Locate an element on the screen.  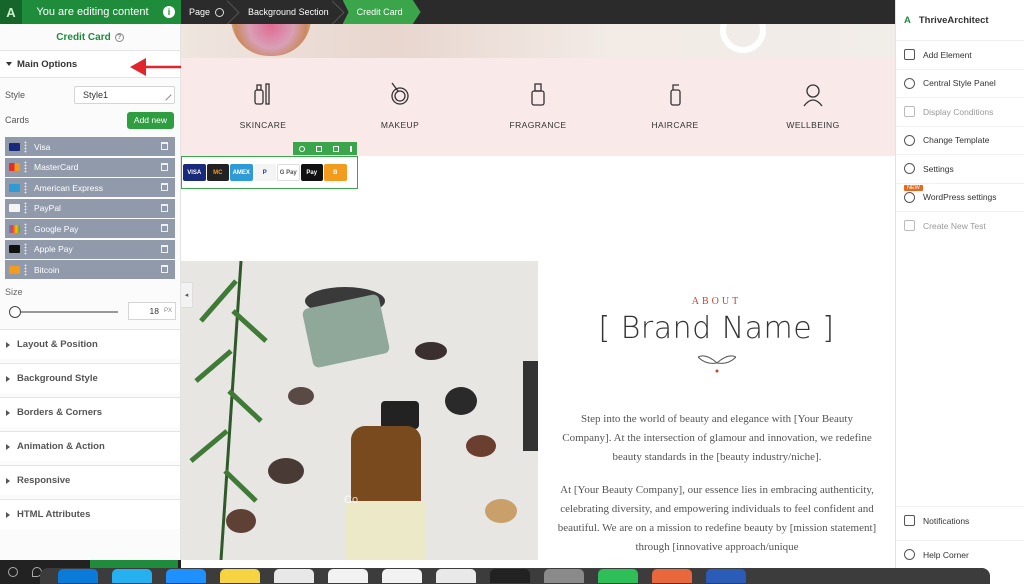
section-borders-corners: Borders & Corners is located at coordinates (90, 412).